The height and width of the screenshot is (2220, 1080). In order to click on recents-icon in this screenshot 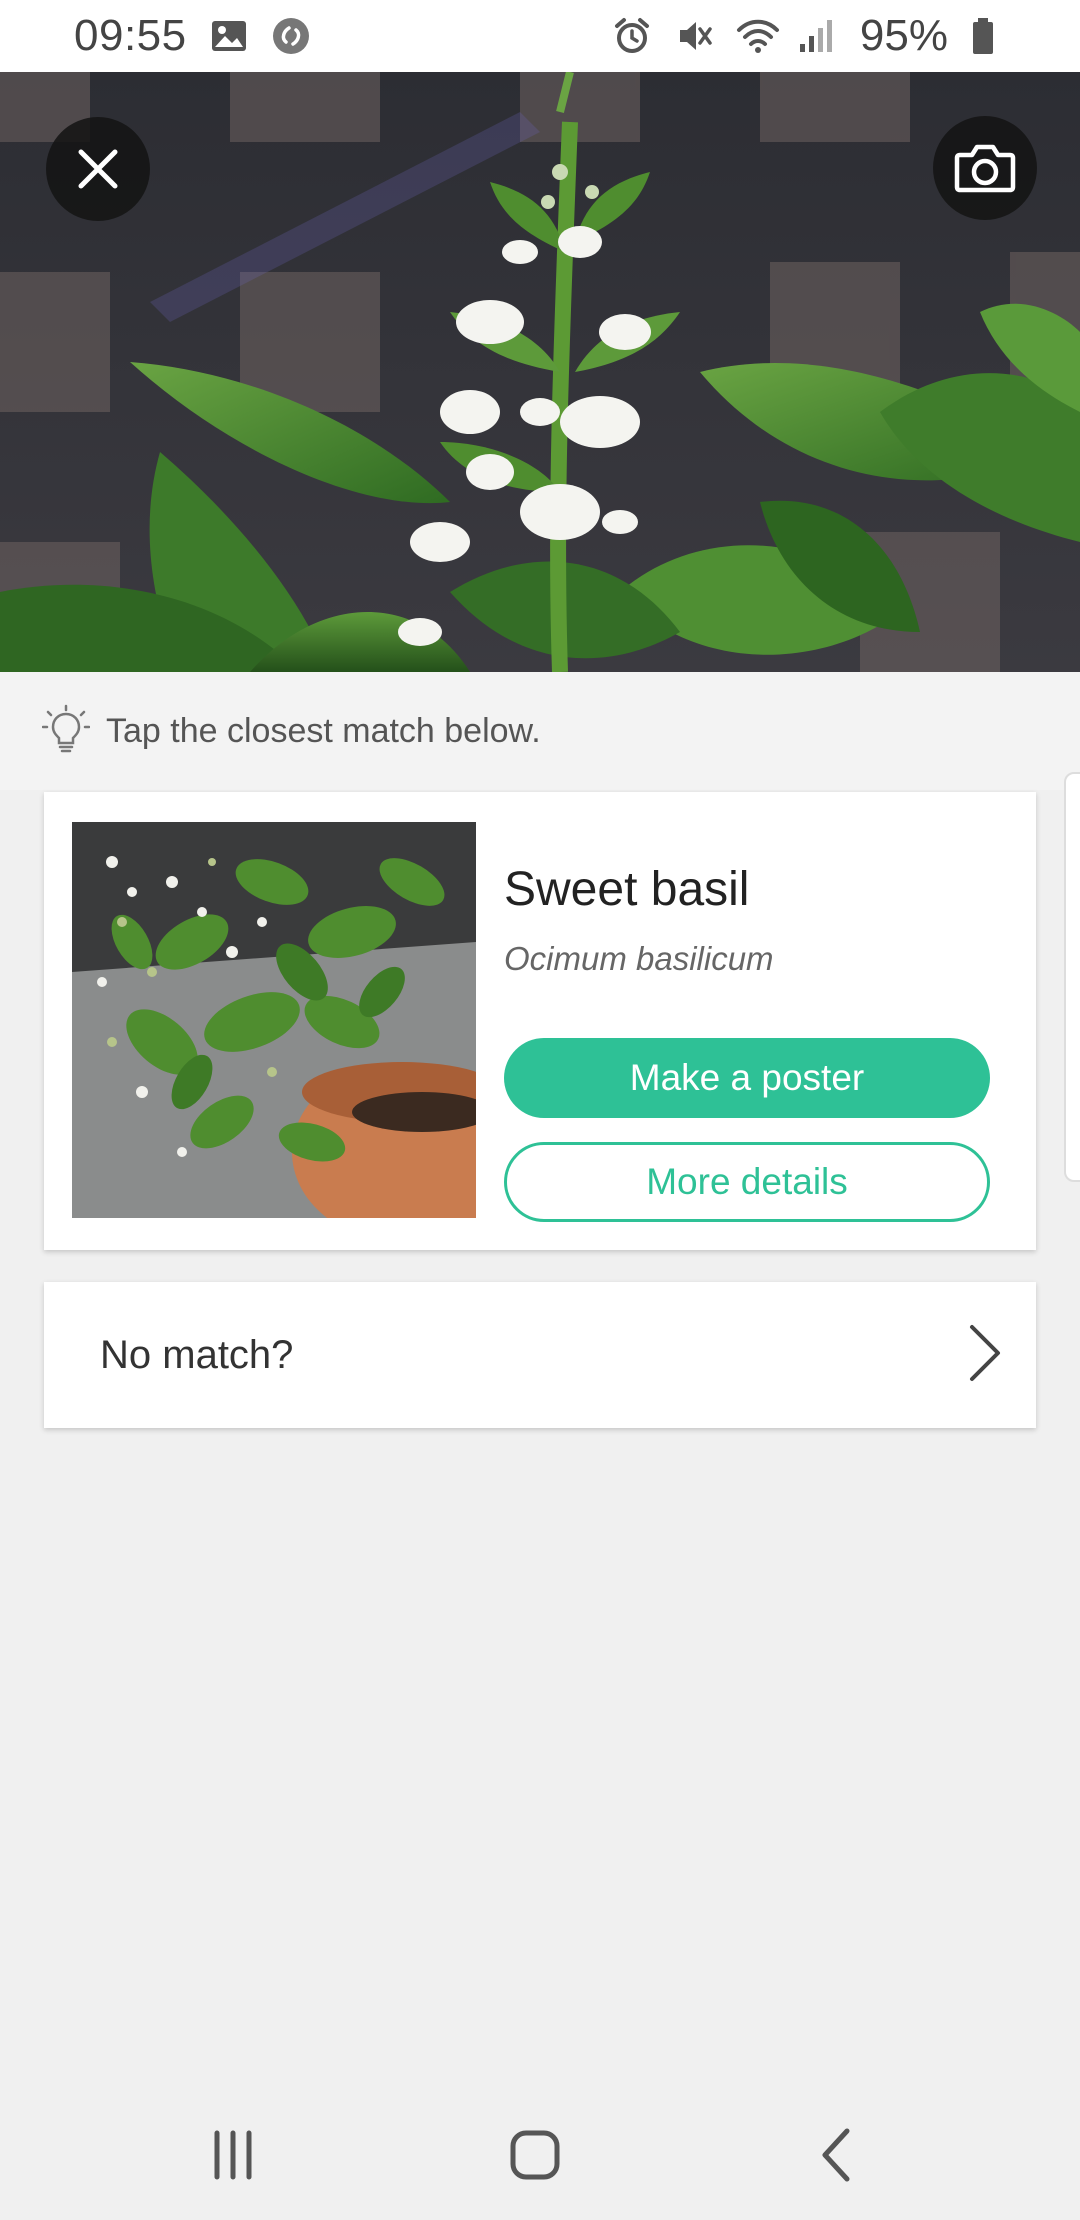, I will do `click(233, 2155)`.